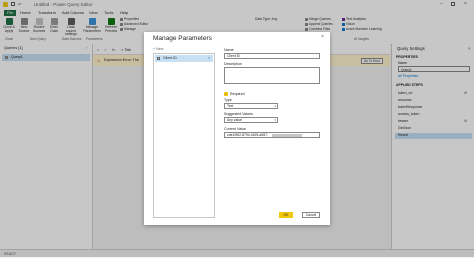  Describe the element at coordinates (230, 106) in the screenshot. I see `type-select-value: Text` at that location.